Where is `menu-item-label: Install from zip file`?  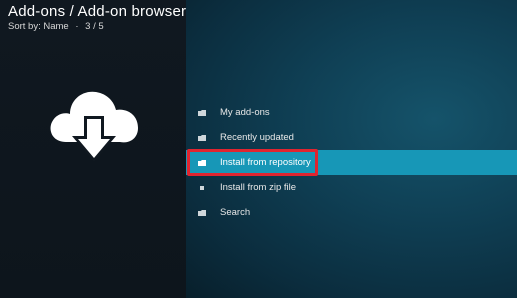 menu-item-label: Install from zip file is located at coordinates (258, 187).